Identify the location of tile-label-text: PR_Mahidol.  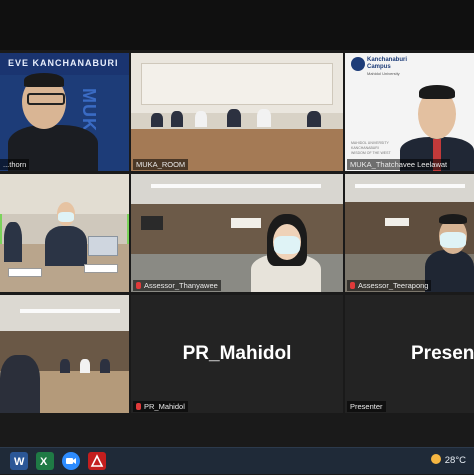
(164, 406).